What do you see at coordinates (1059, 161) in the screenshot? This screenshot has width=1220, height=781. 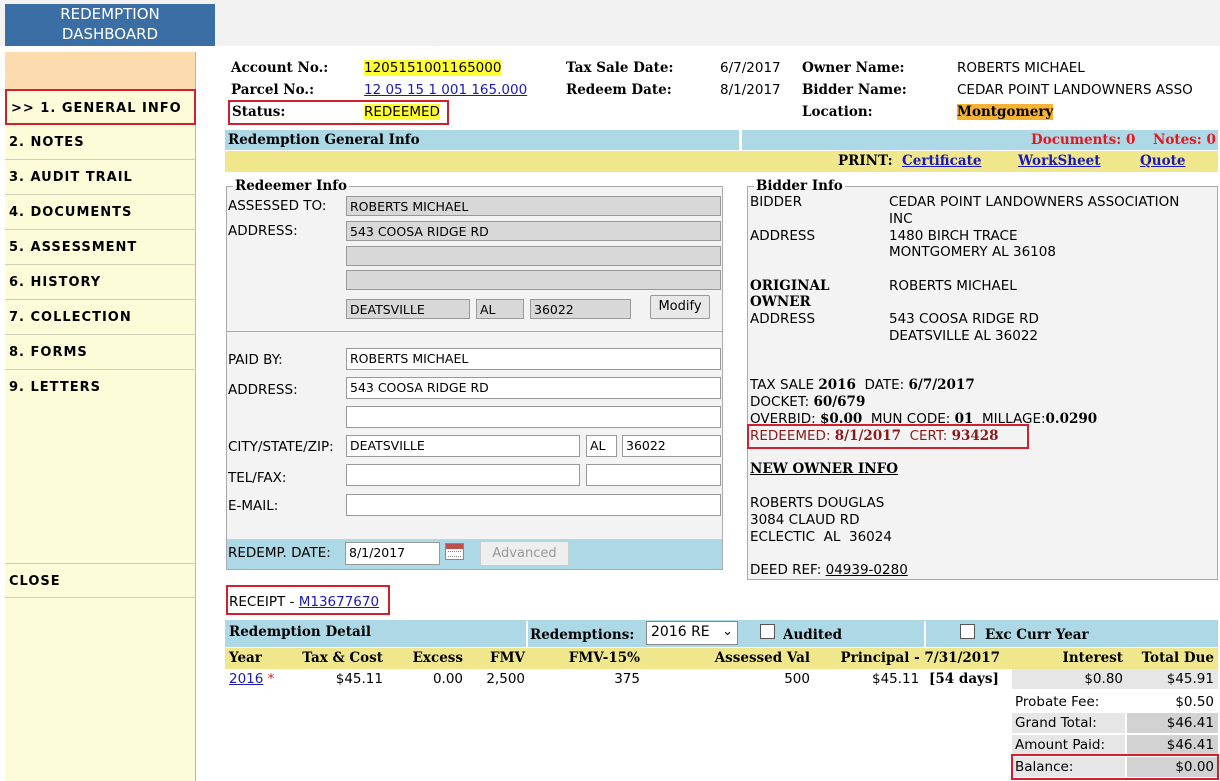 I see `print-worksheet-link: WorkSheet` at bounding box center [1059, 161].